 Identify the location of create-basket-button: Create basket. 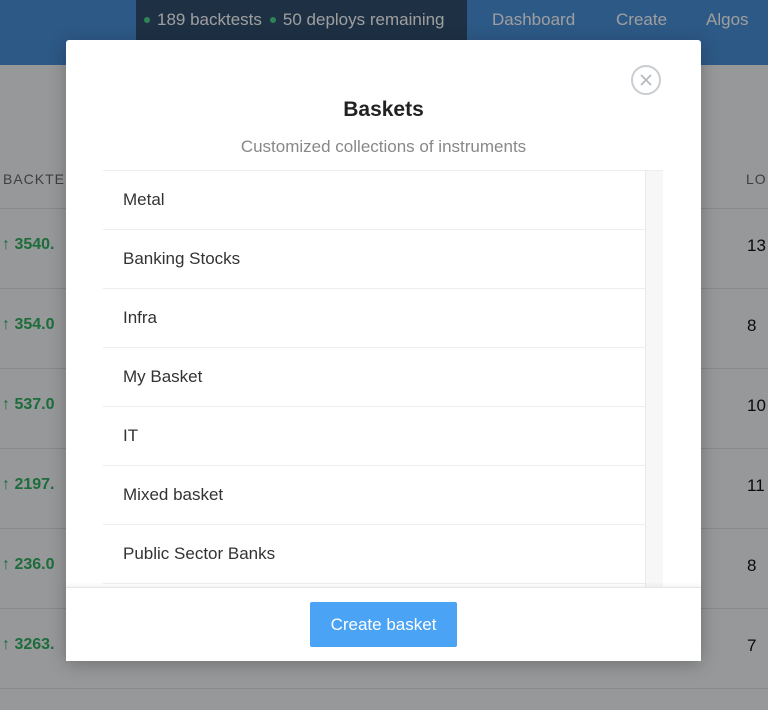
(383, 624).